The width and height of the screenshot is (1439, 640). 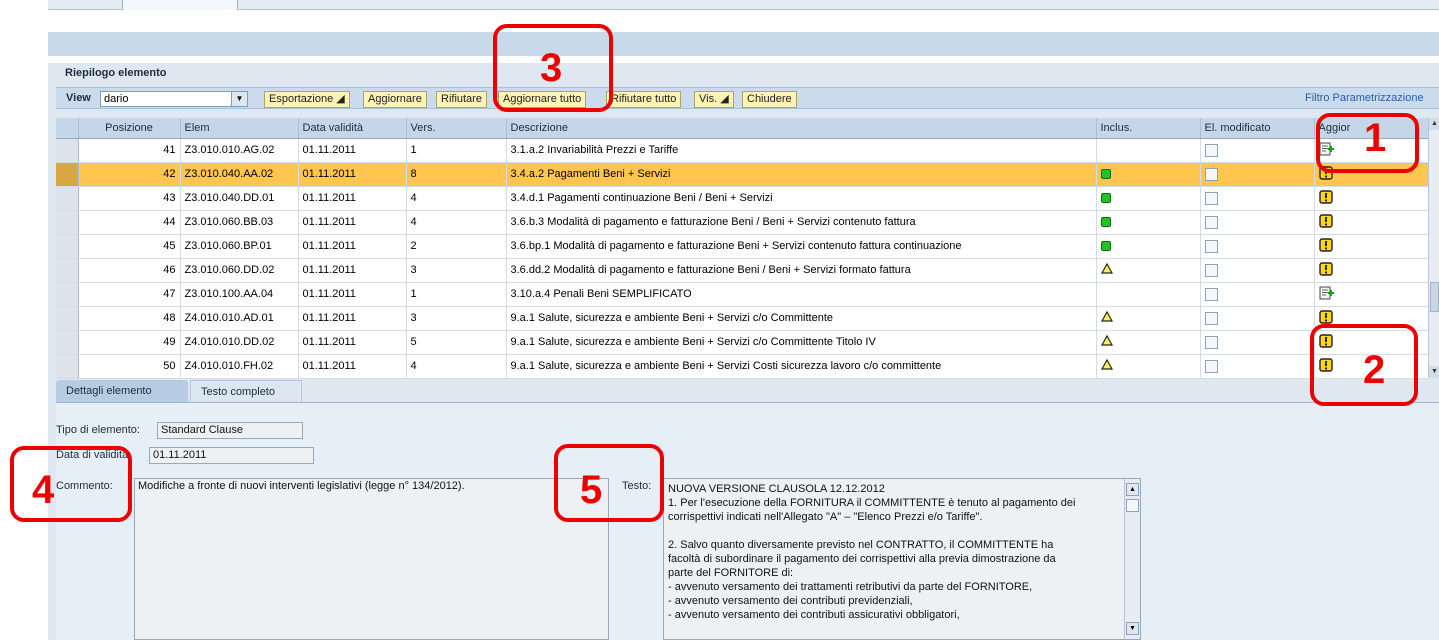 I want to click on cell-descrizione: 3.10.a.4 Penali Beni SEMPLIFICATO, so click(x=801, y=294).